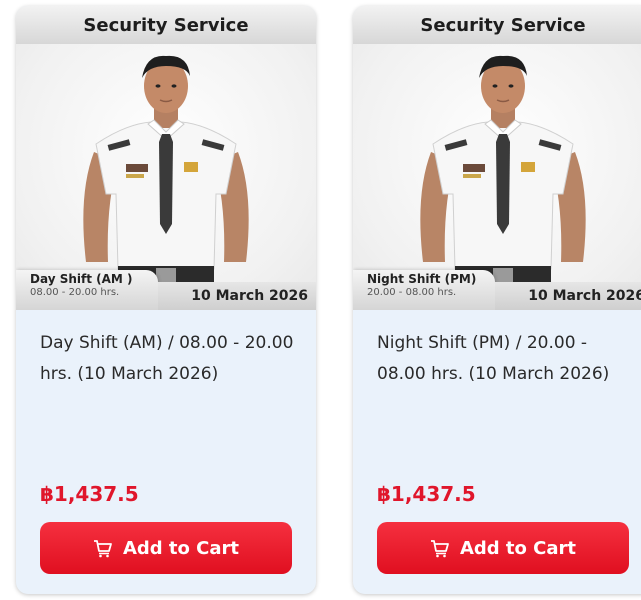  I want to click on shift-hours: 08.00 - 20.00 hrs., so click(75, 292).